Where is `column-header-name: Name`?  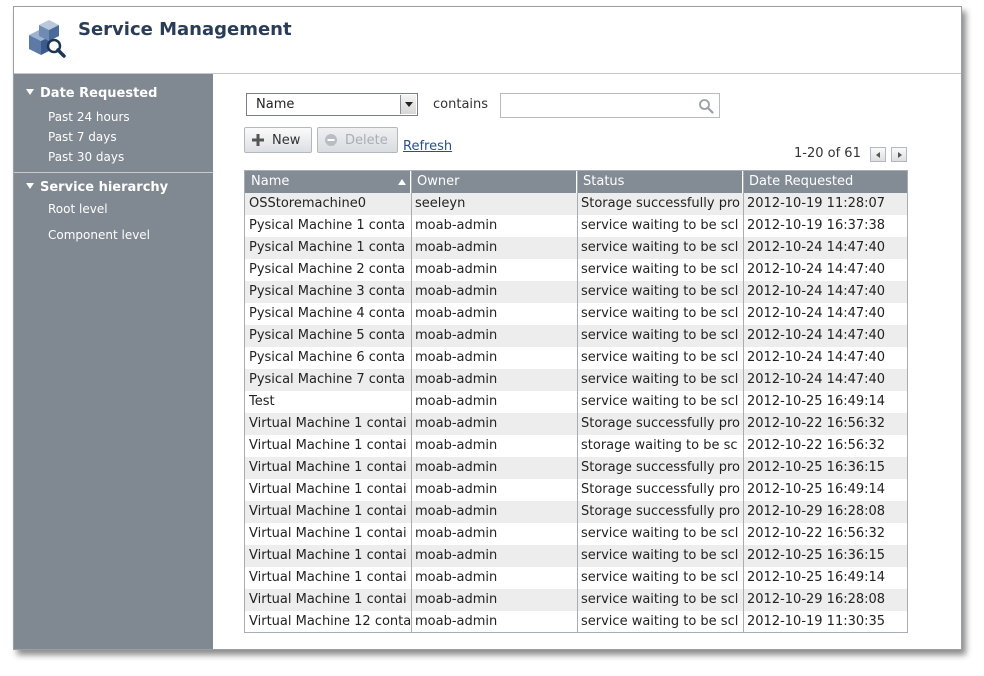 column-header-name: Name is located at coordinates (328, 182).